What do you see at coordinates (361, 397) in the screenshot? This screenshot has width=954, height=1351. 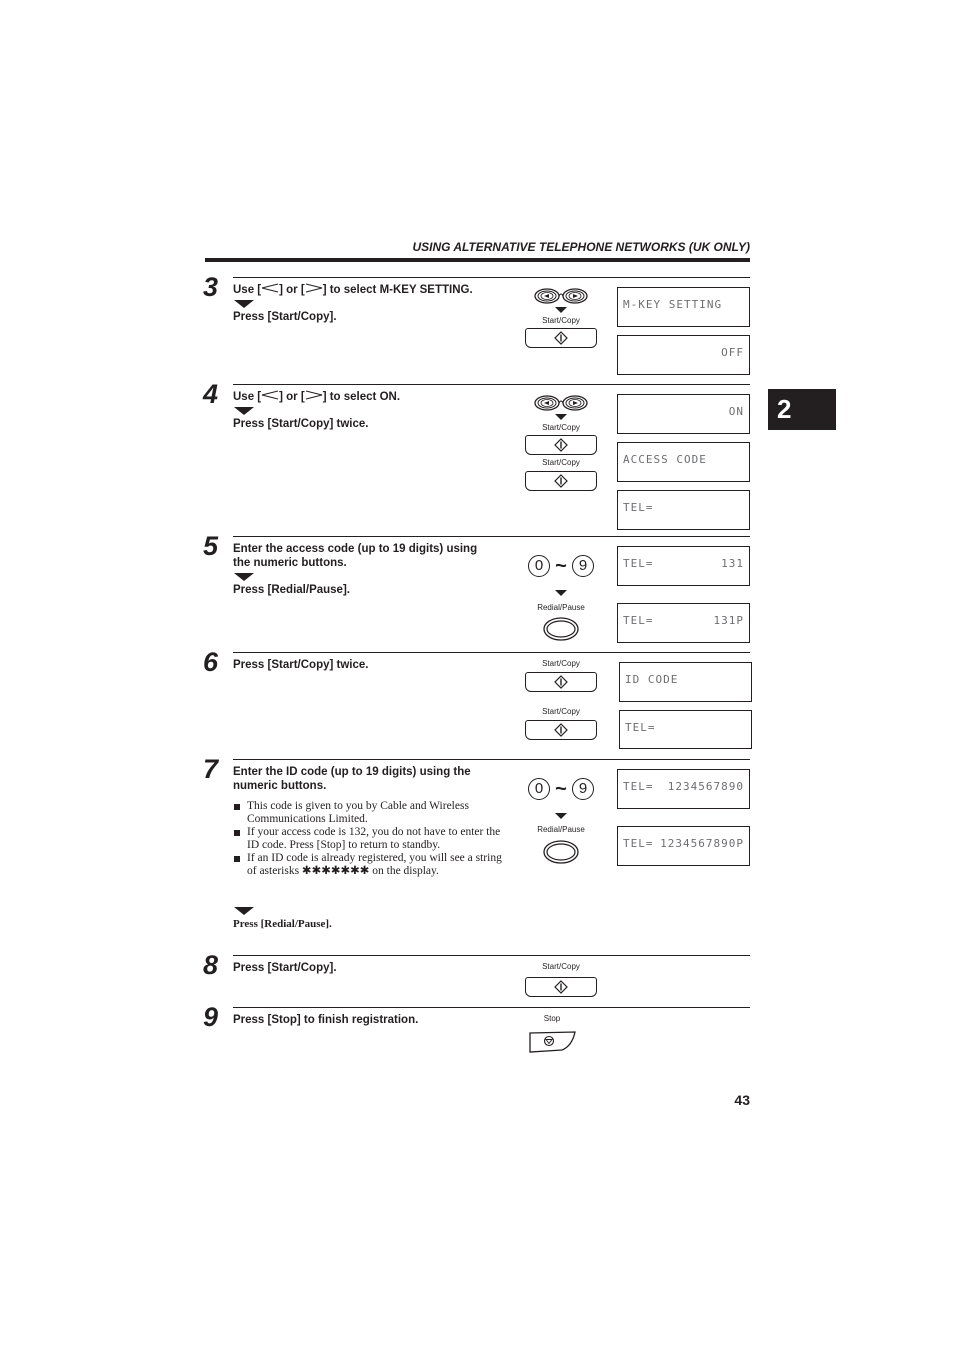 I see `text: ] to select ON.` at bounding box center [361, 397].